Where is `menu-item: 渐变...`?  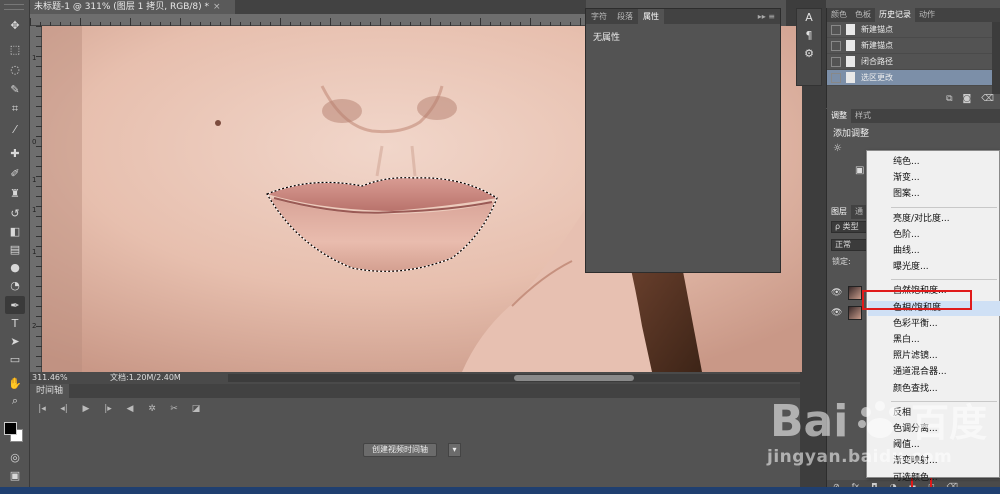 menu-item: 渐变... is located at coordinates (934, 178).